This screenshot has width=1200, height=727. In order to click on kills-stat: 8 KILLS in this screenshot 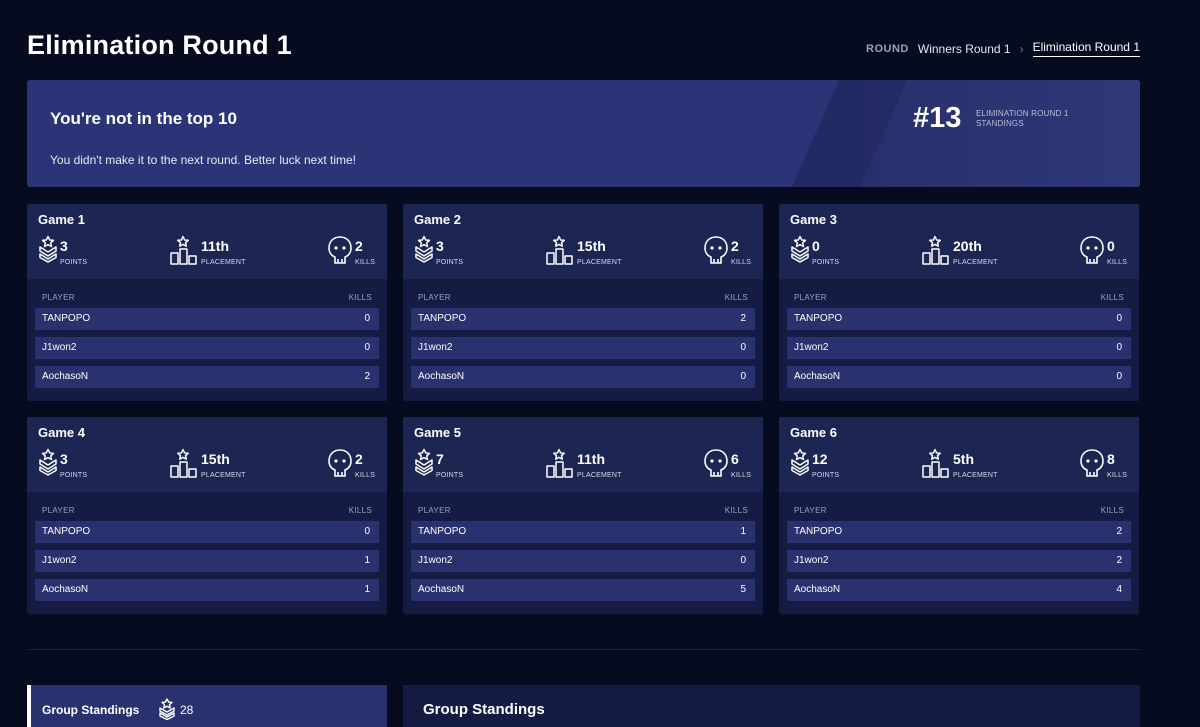, I will do `click(1109, 464)`.